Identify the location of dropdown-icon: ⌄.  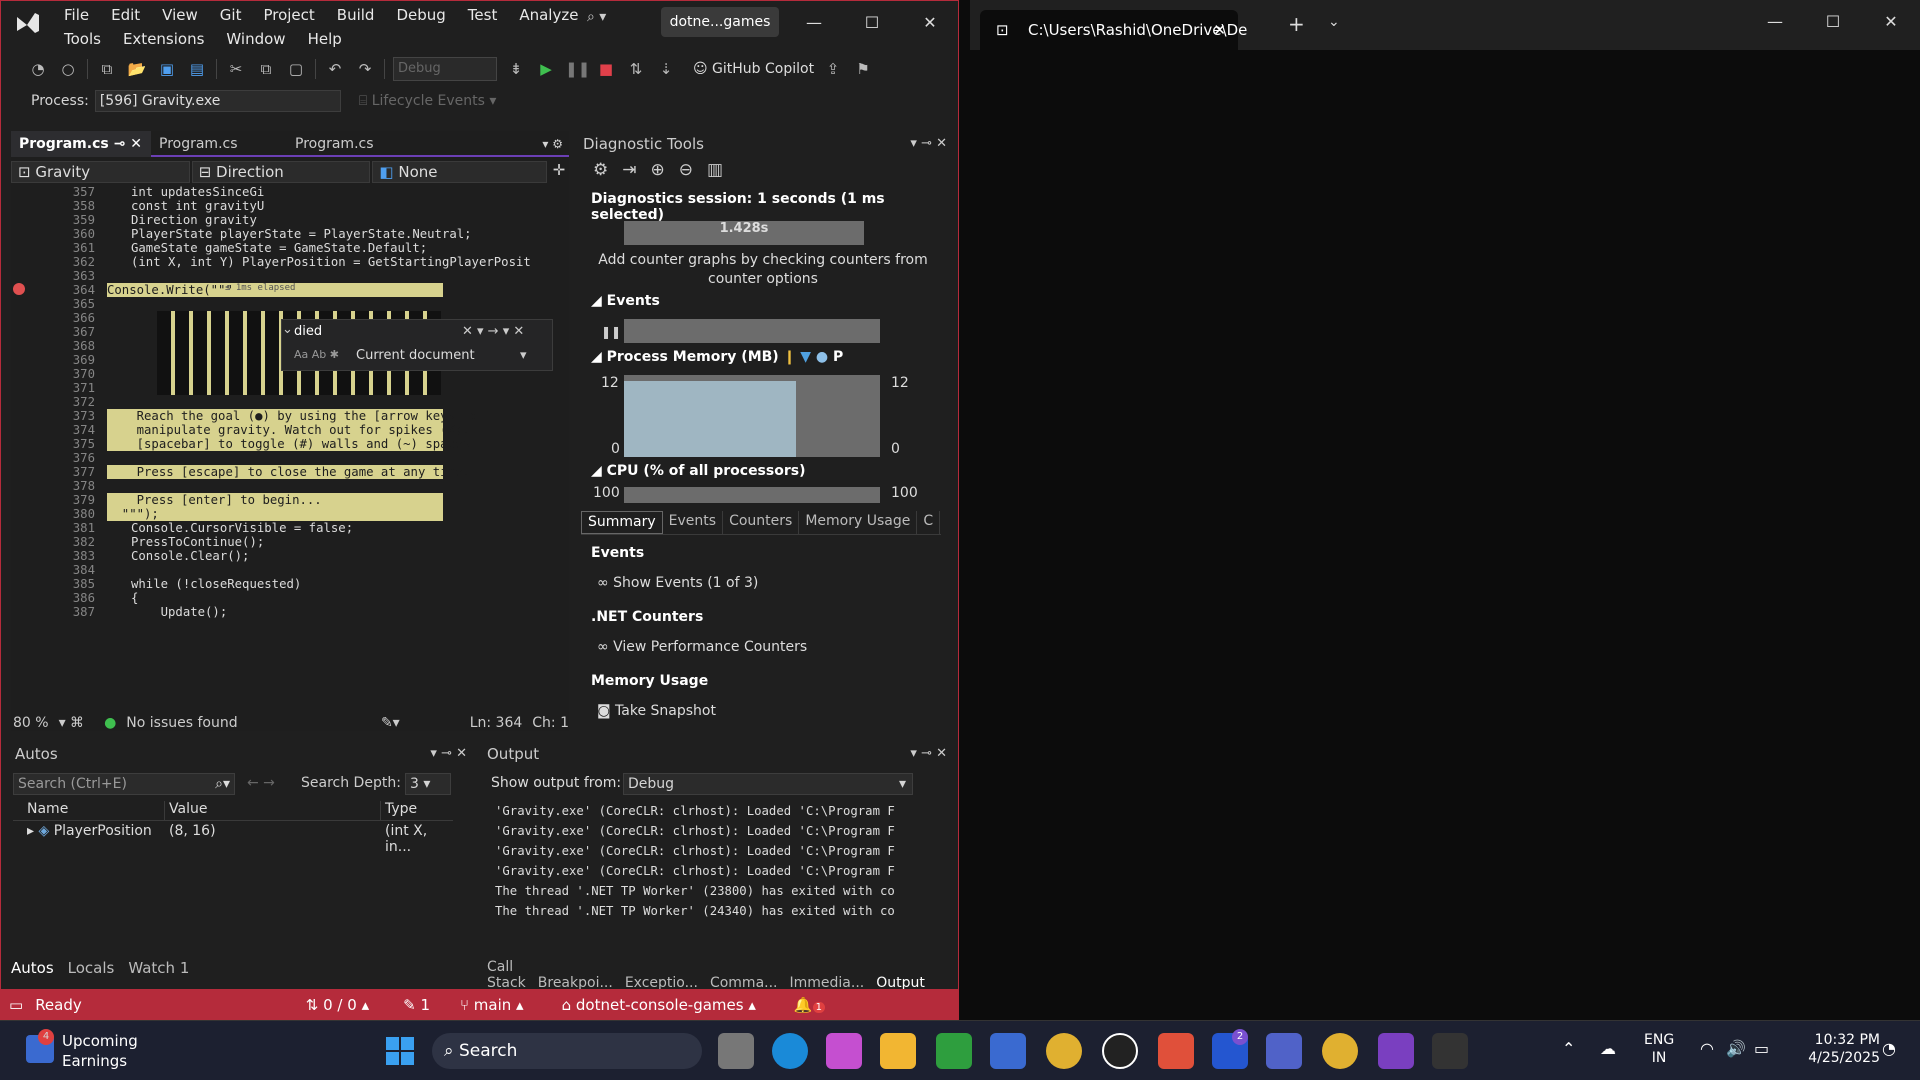
(1334, 22).